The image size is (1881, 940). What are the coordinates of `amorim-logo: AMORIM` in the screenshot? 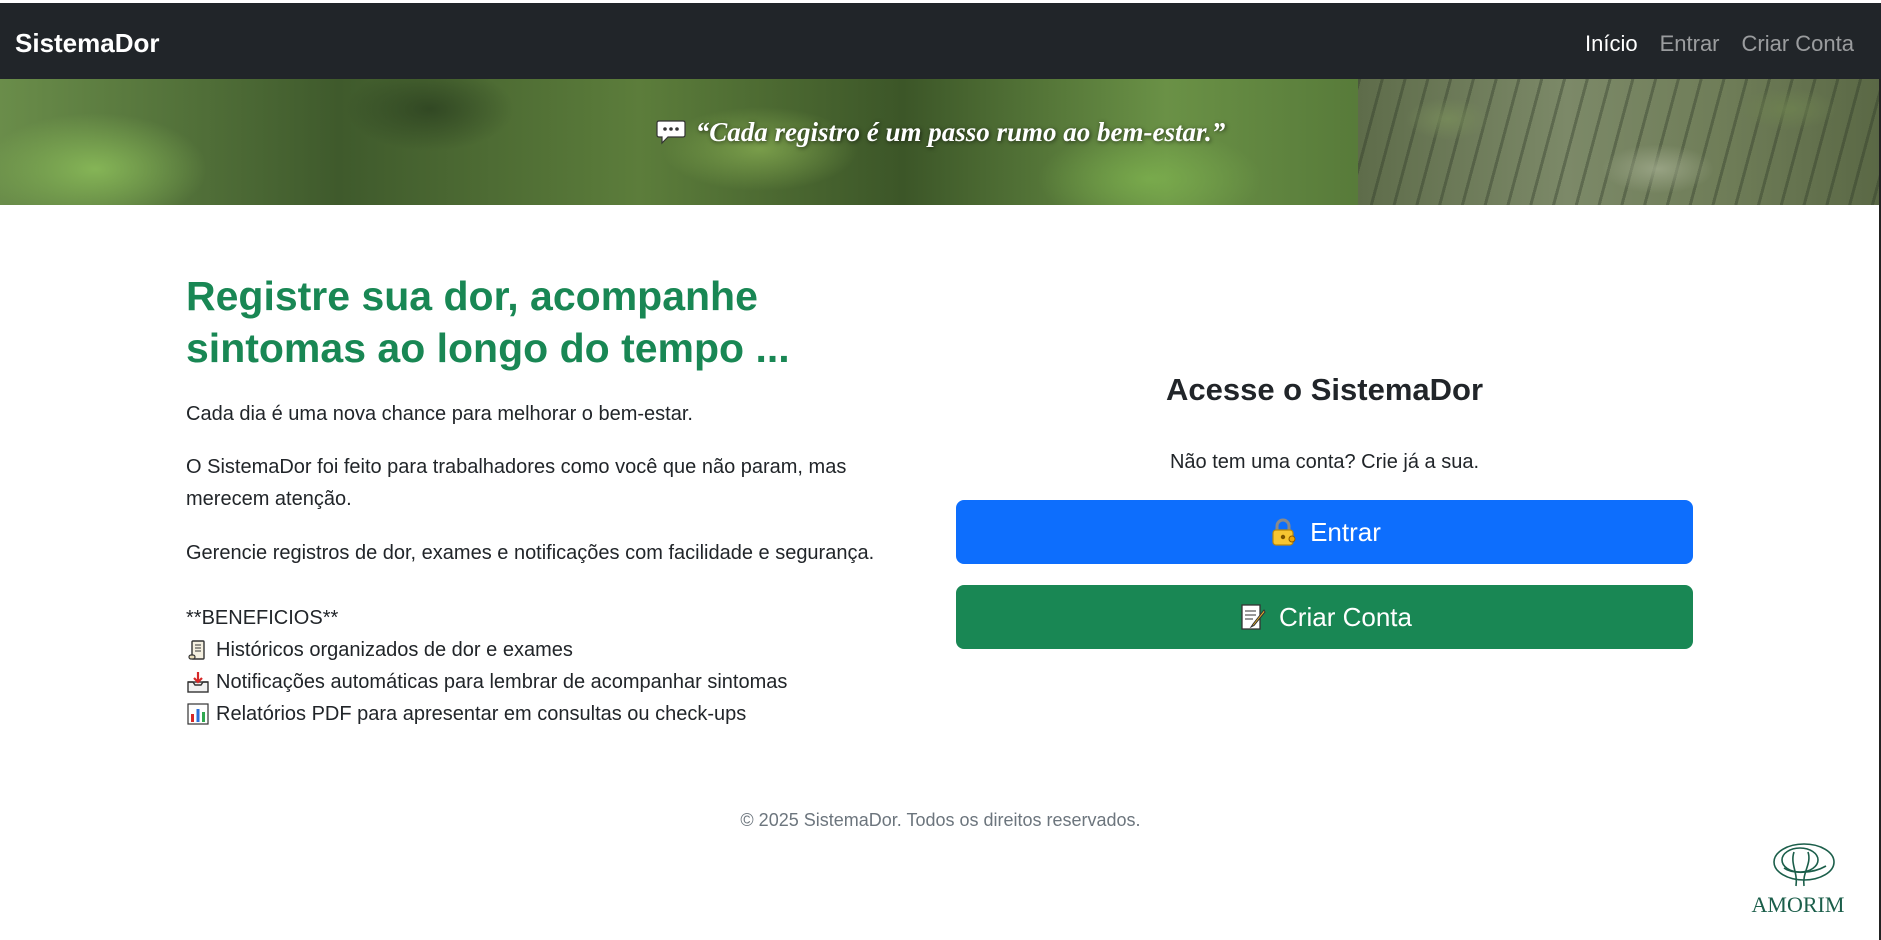 It's located at (1798, 880).